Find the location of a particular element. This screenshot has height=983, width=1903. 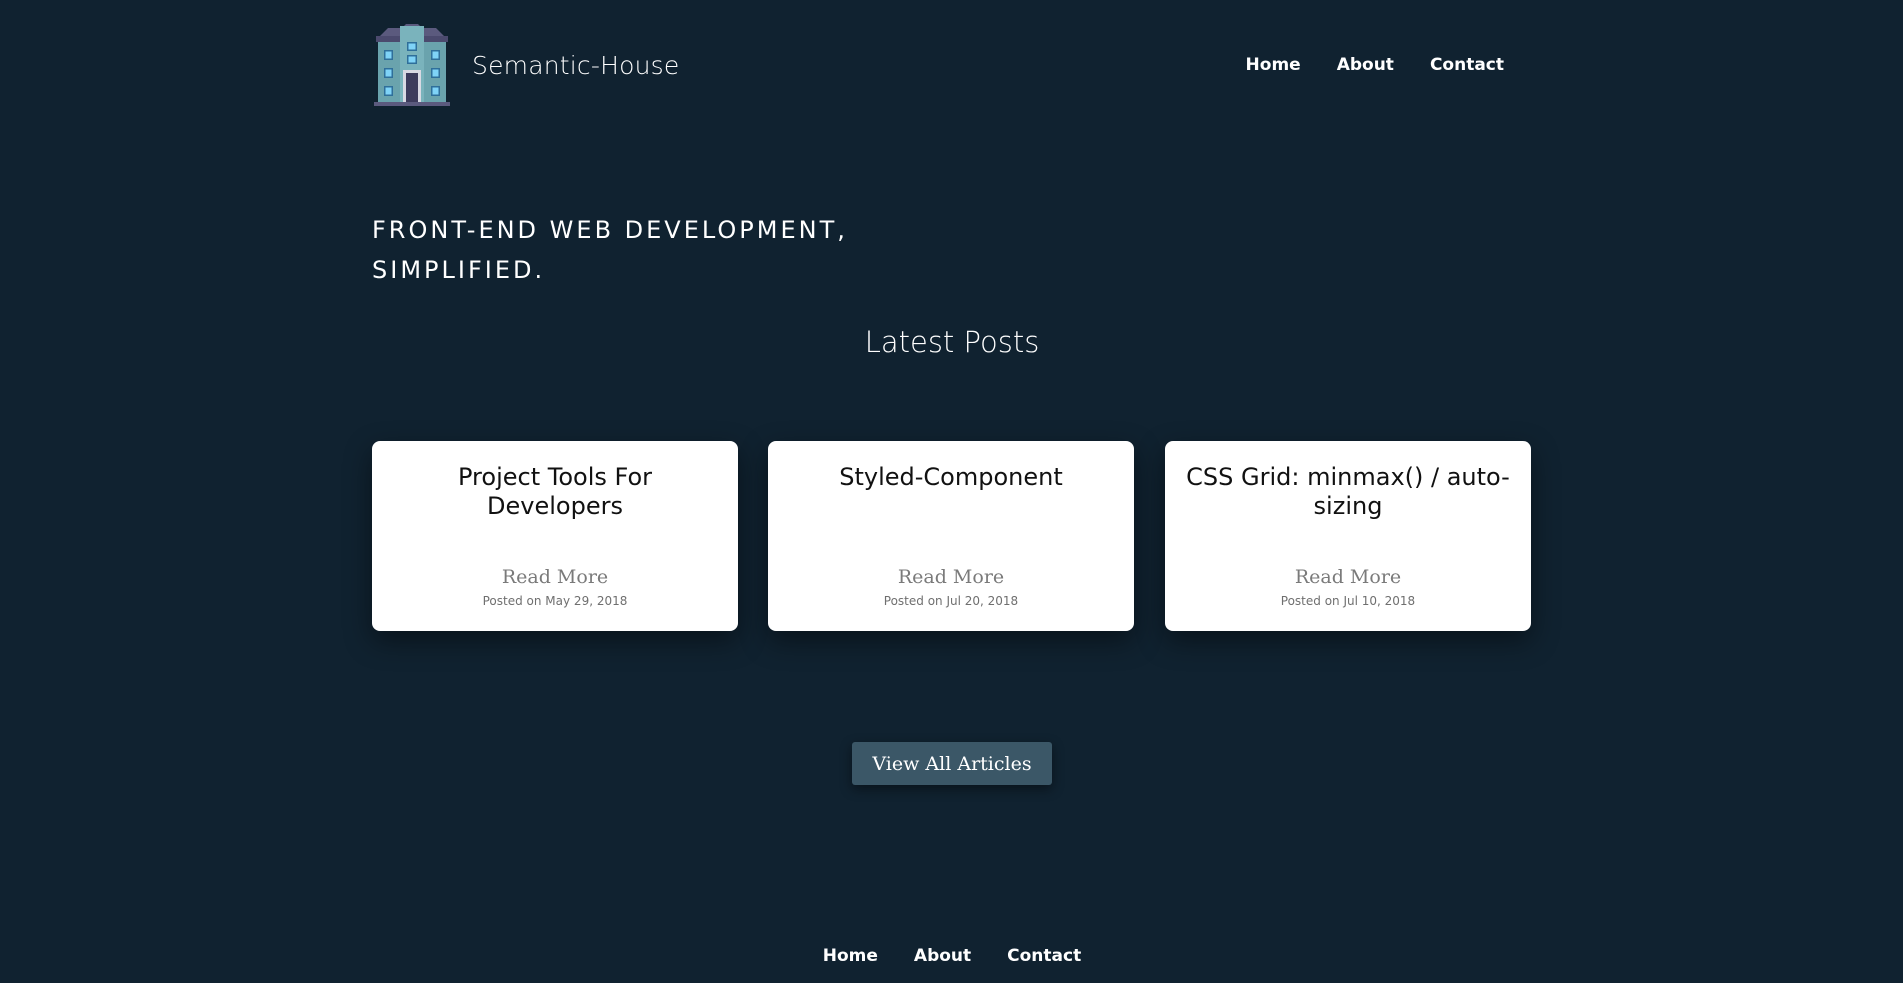

footer-home-link: Home is located at coordinates (850, 956).